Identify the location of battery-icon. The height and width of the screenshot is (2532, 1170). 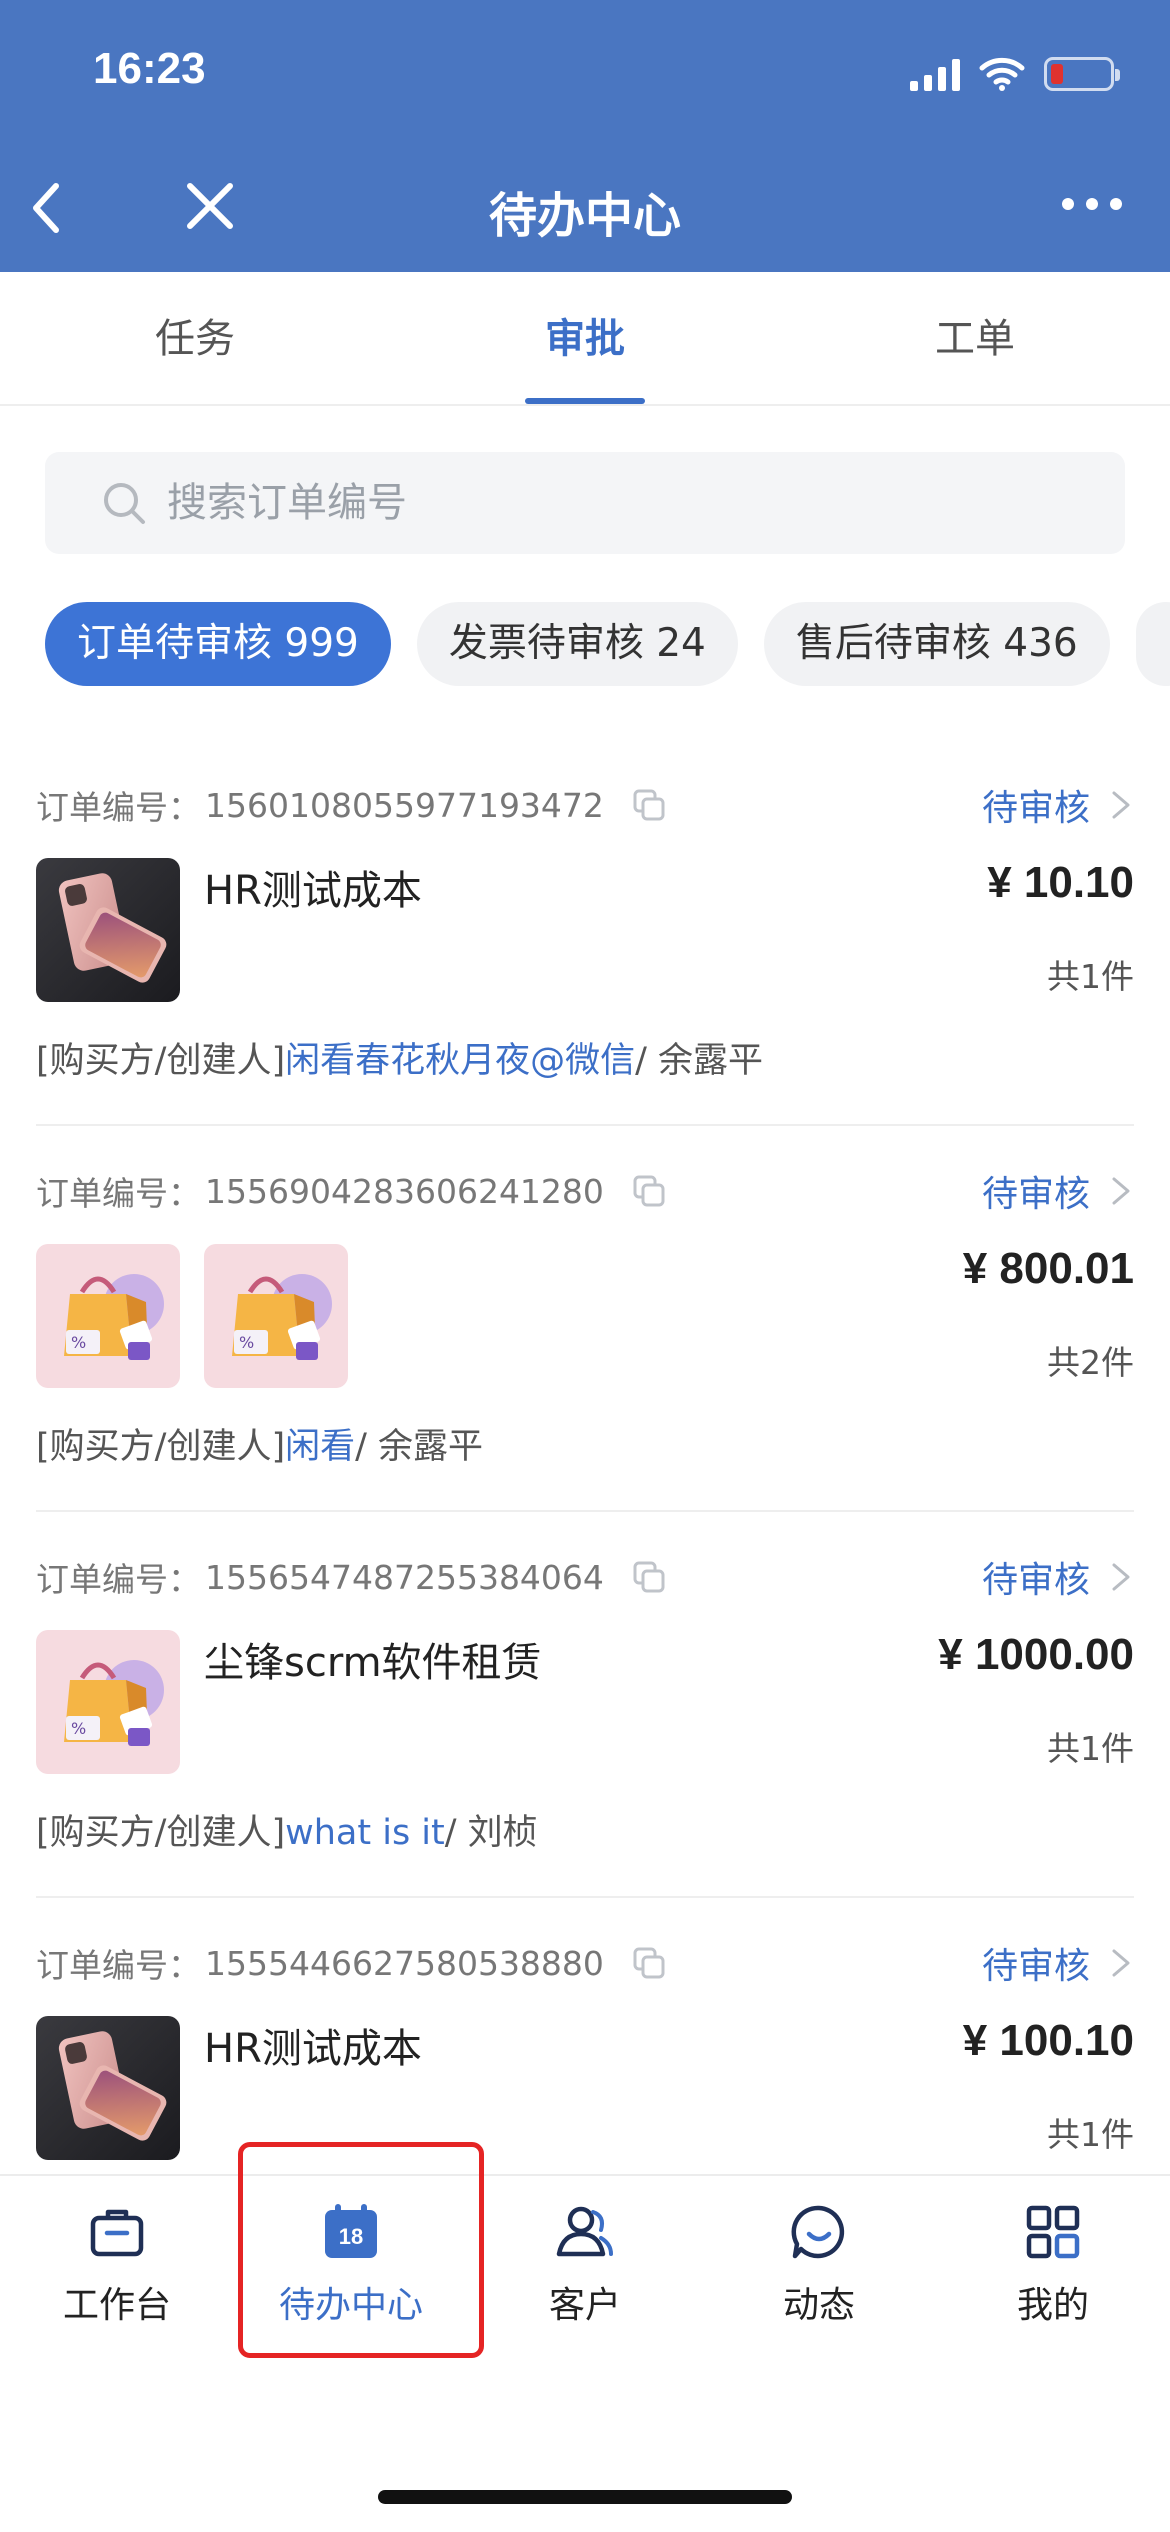
(1082, 74).